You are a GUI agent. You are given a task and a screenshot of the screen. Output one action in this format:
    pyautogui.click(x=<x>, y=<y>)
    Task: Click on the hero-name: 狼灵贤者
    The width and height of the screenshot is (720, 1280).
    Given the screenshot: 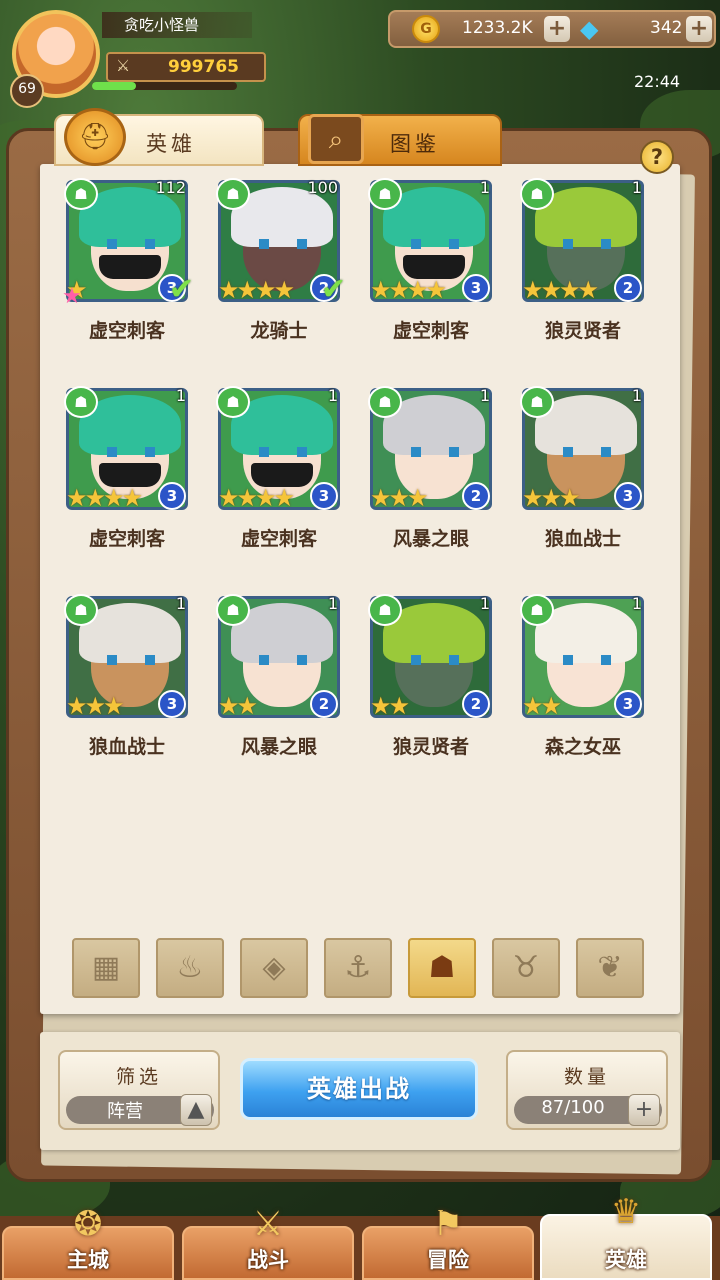 What is the action you would take?
    pyautogui.click(x=582, y=331)
    